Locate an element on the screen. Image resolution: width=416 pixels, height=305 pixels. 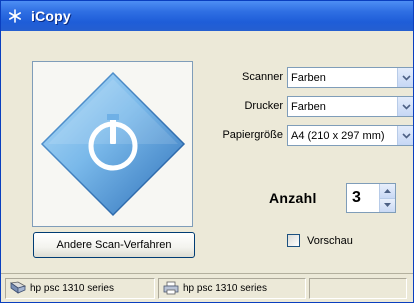
window-title: iCopy is located at coordinates (51, 16).